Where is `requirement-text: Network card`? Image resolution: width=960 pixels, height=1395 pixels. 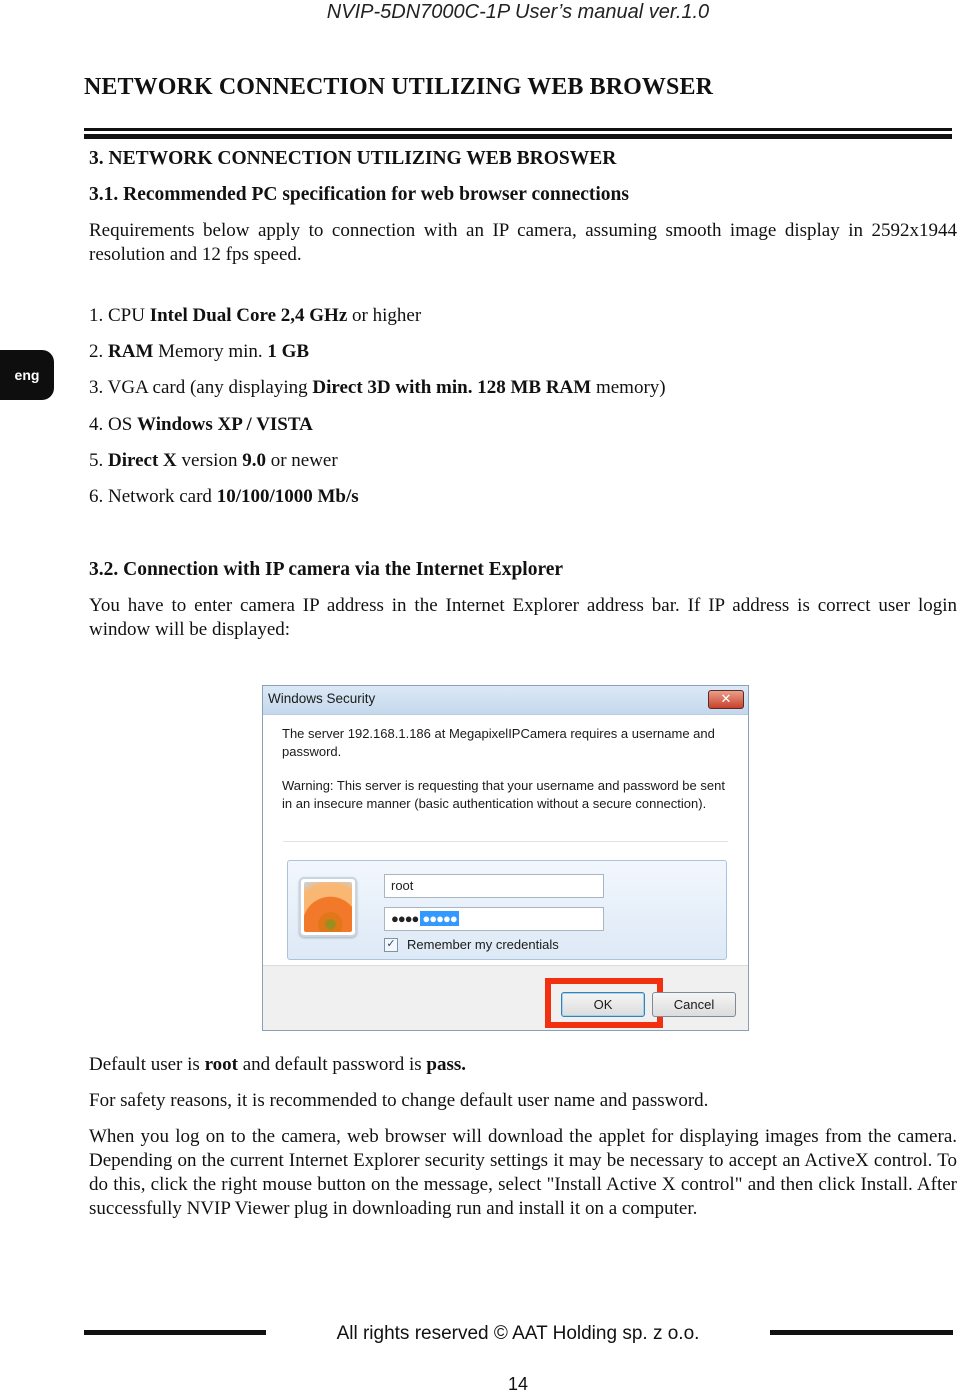
requirement-text: Network card is located at coordinates (160, 496).